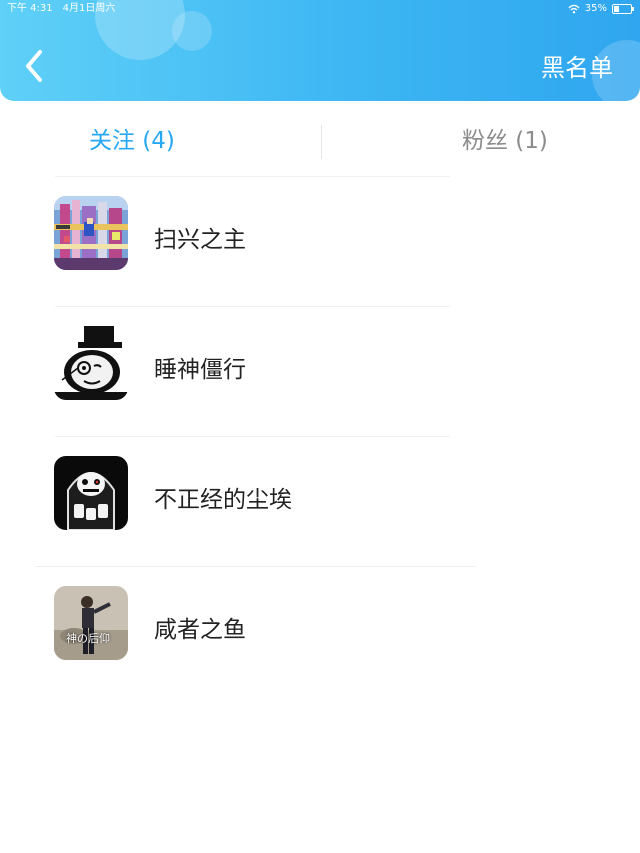 The width and height of the screenshot is (640, 853). What do you see at coordinates (320, 138) in the screenshot?
I see `tab-bar: 关注 (4) 粉丝 (1)` at bounding box center [320, 138].